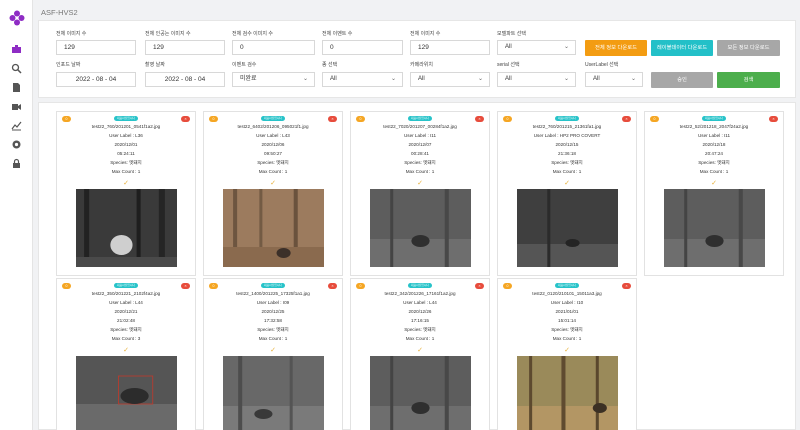 The height and width of the screenshot is (430, 800). What do you see at coordinates (126, 311) in the screenshot?
I see `capture-date: 2020/12/21` at bounding box center [126, 311].